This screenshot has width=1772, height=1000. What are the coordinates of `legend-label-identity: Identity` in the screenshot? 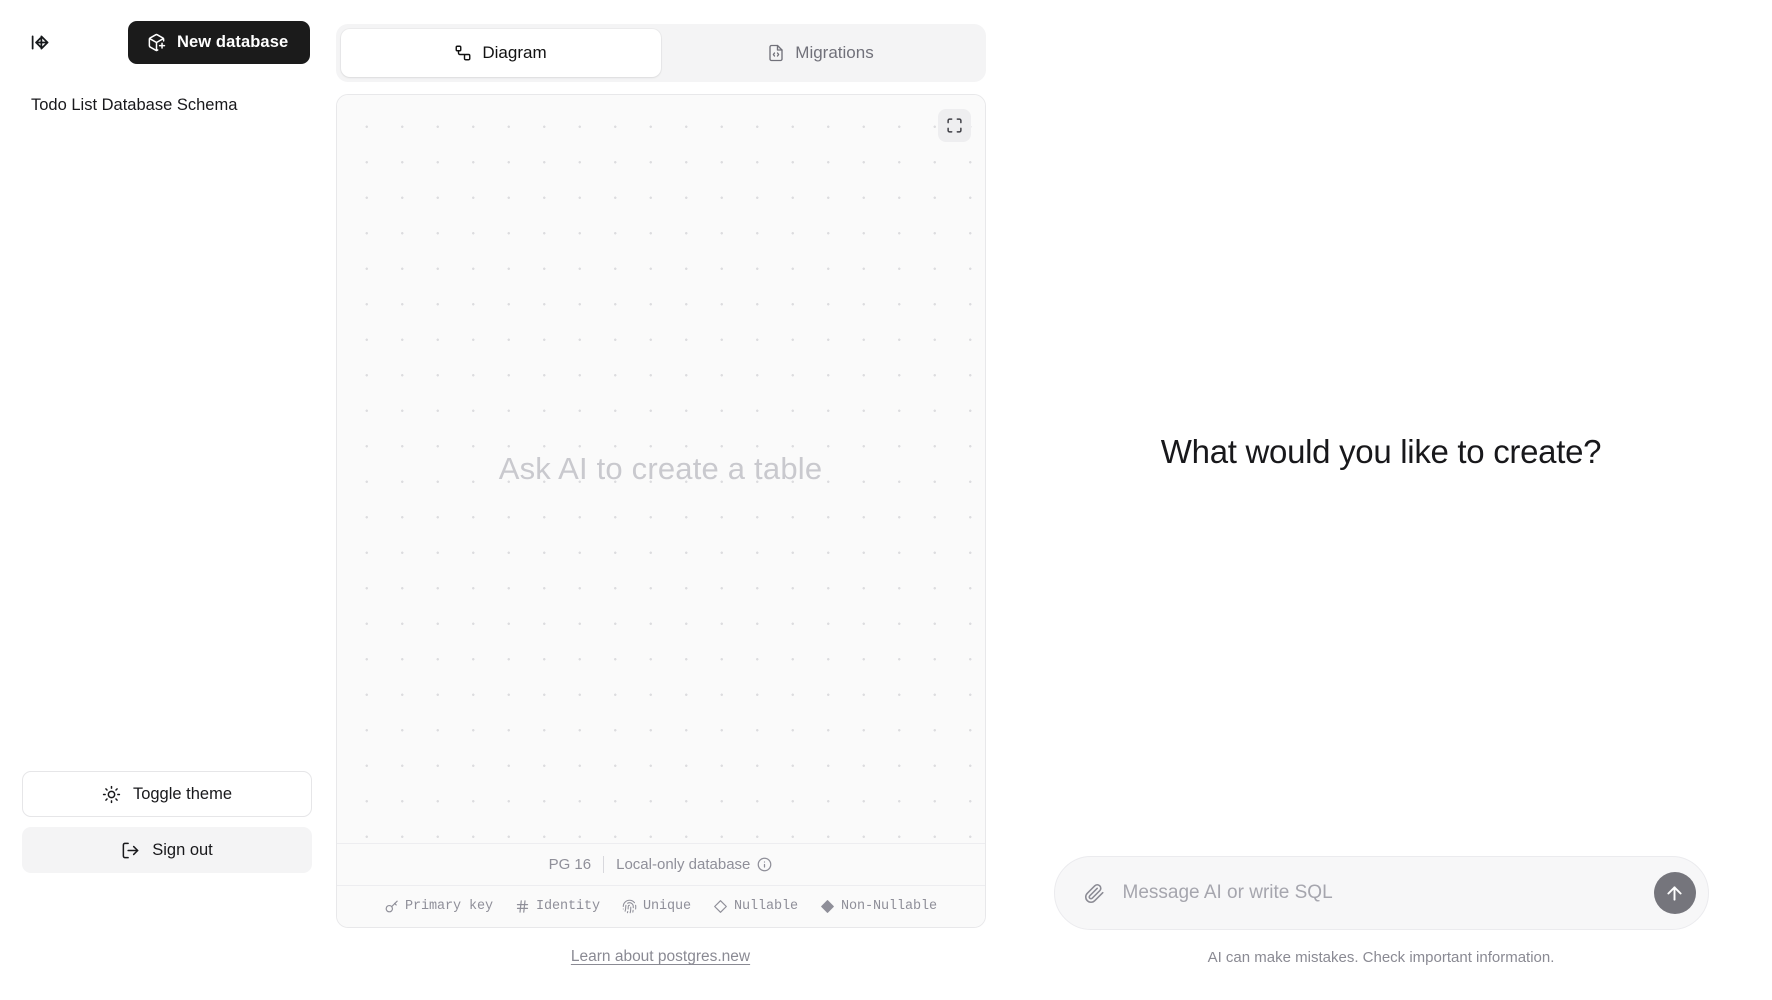 It's located at (567, 906).